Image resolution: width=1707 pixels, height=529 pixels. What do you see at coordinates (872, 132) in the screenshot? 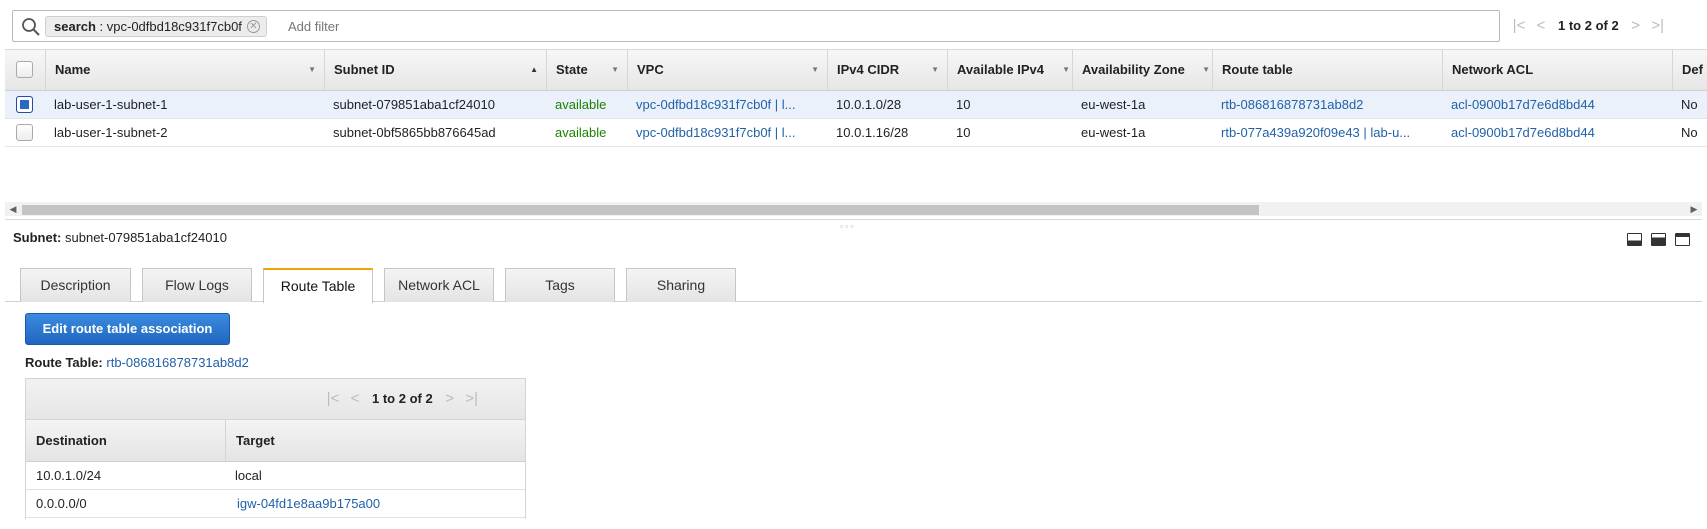
I see `cell-cidr: 10.0.1.16/28` at bounding box center [872, 132].